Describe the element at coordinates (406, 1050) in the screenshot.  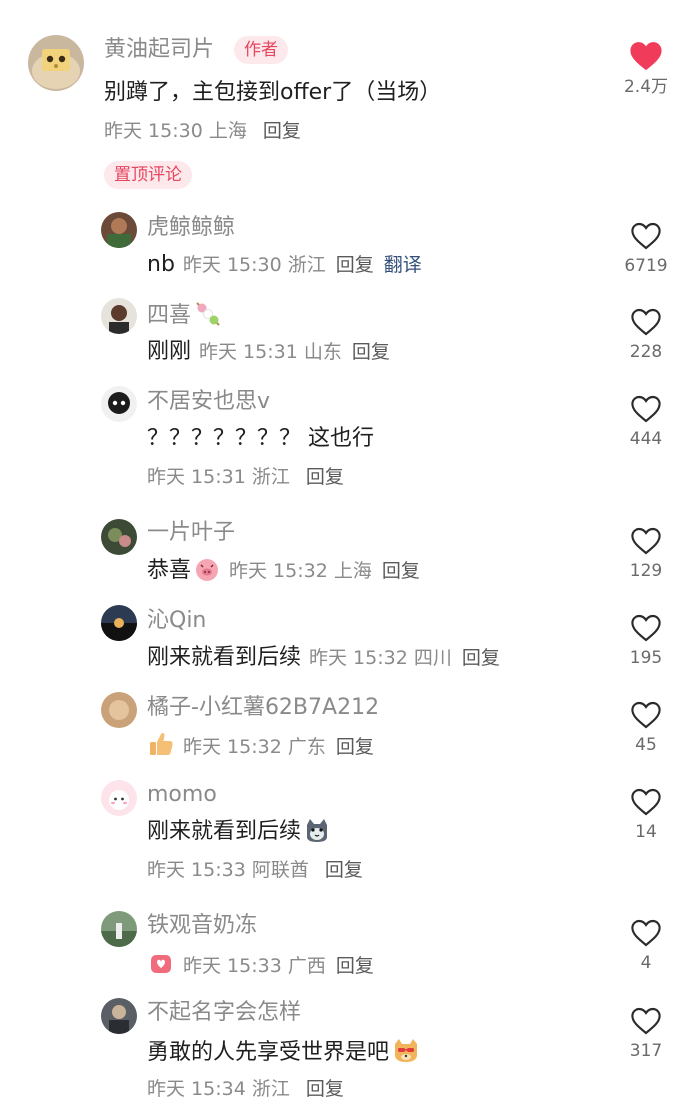
I see `cool-dog-emoji-icon` at that location.